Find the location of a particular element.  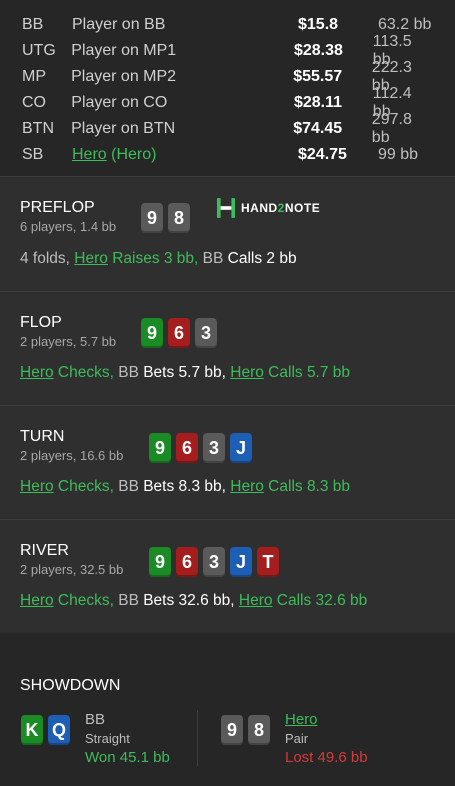

street-title: RIVER is located at coordinates (44, 550).